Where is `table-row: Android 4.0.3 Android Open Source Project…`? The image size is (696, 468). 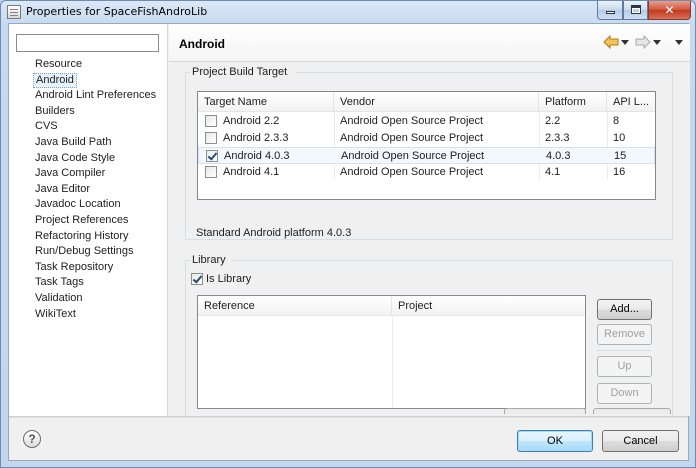 table-row: Android 4.0.3 Android Open Source Project… is located at coordinates (426, 155).